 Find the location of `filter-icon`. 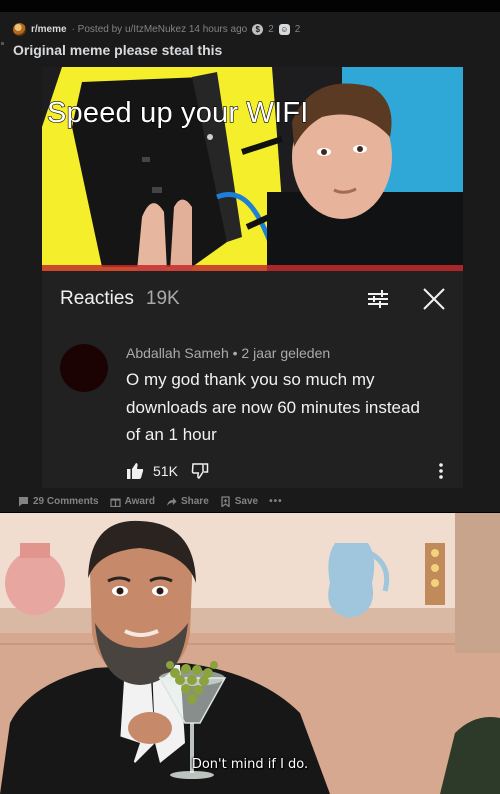

filter-icon is located at coordinates (378, 299).